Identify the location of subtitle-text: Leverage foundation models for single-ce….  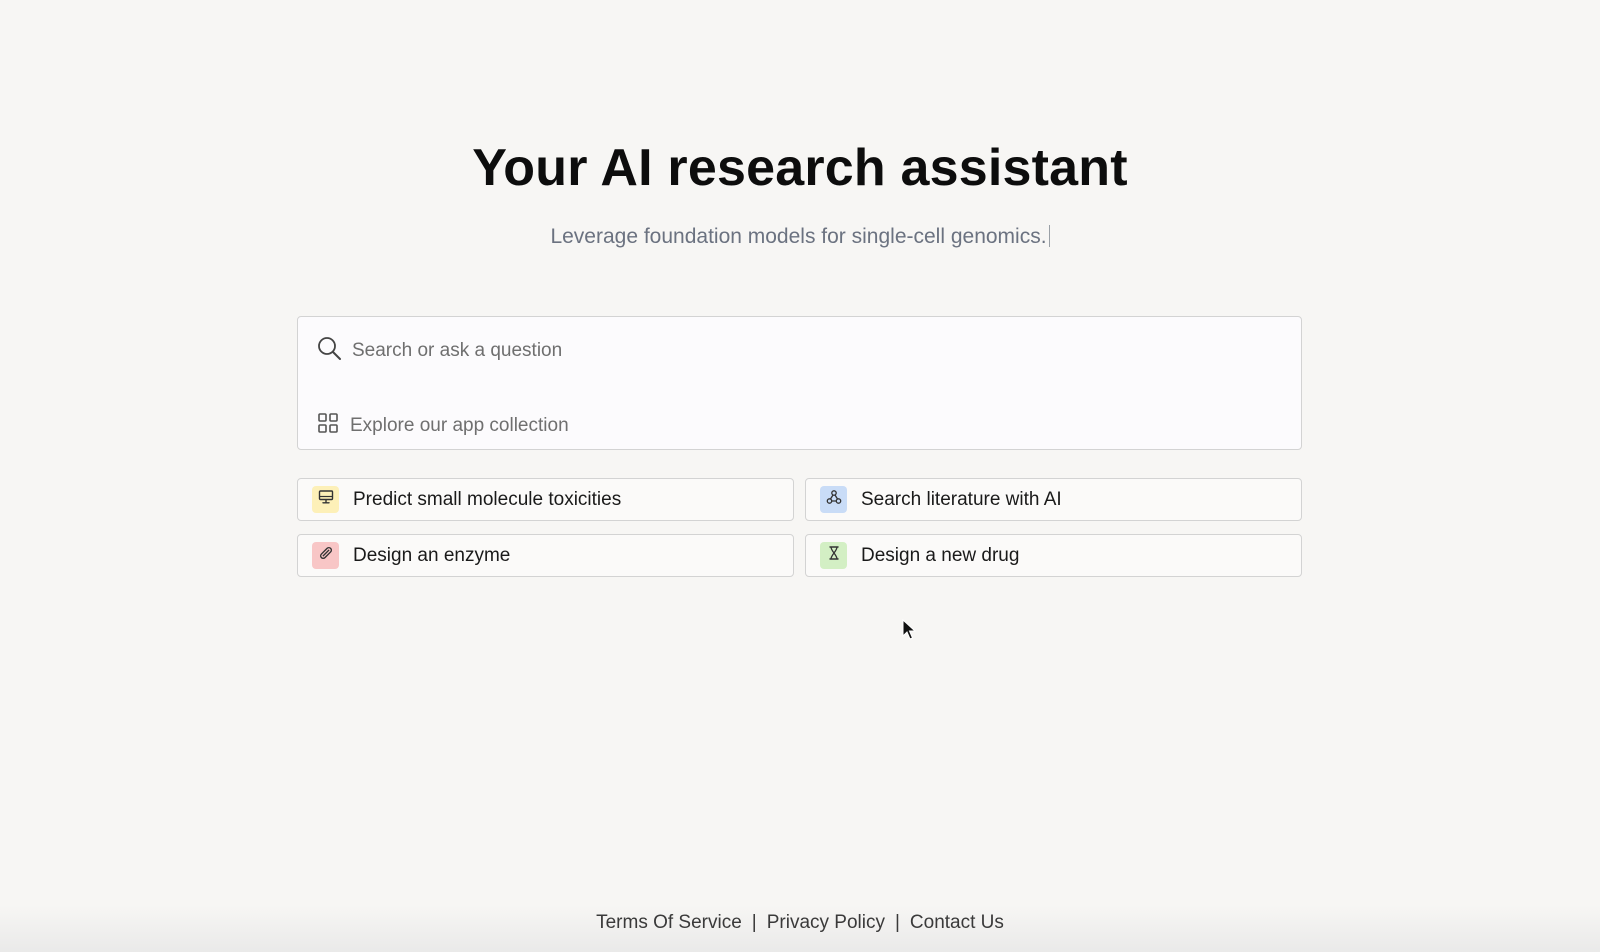
(798, 236).